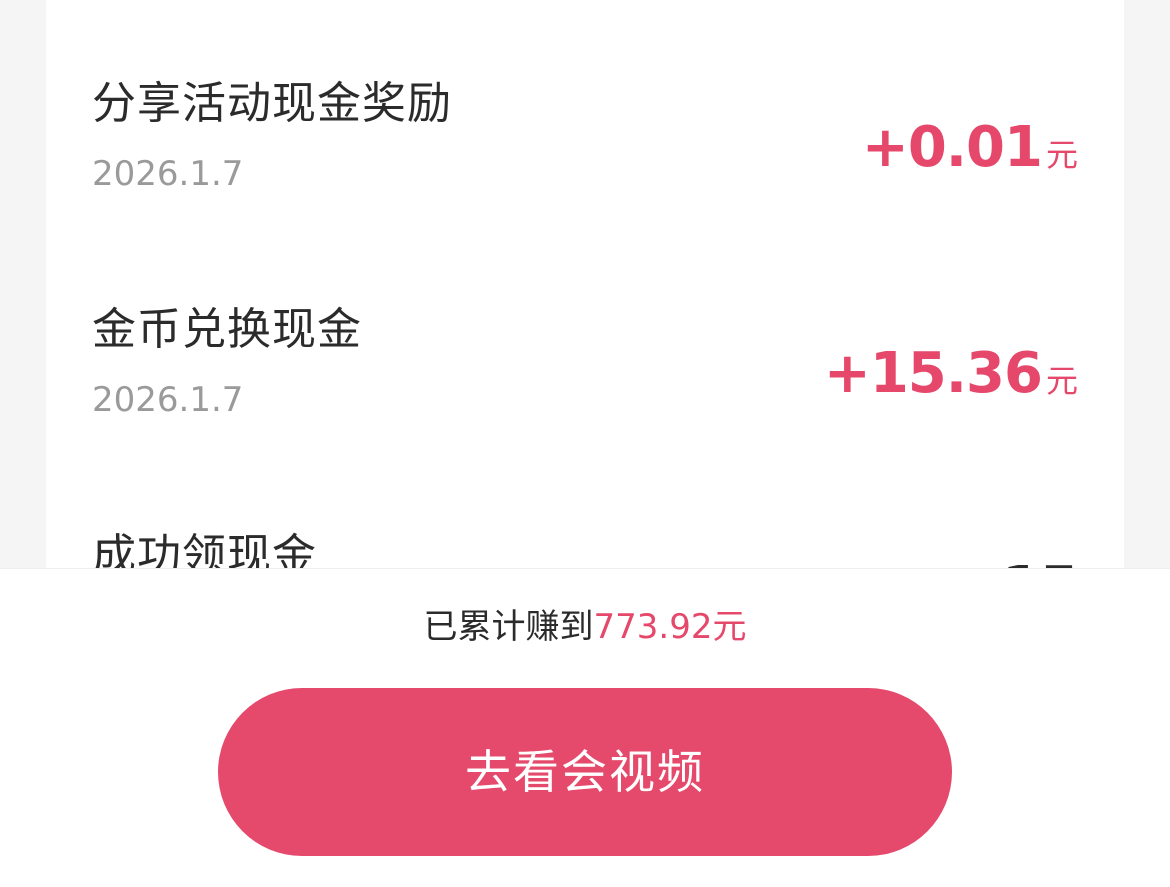 The width and height of the screenshot is (1170, 887). Describe the element at coordinates (272, 103) in the screenshot. I see `record-title: 分享活动现金奖励` at that location.